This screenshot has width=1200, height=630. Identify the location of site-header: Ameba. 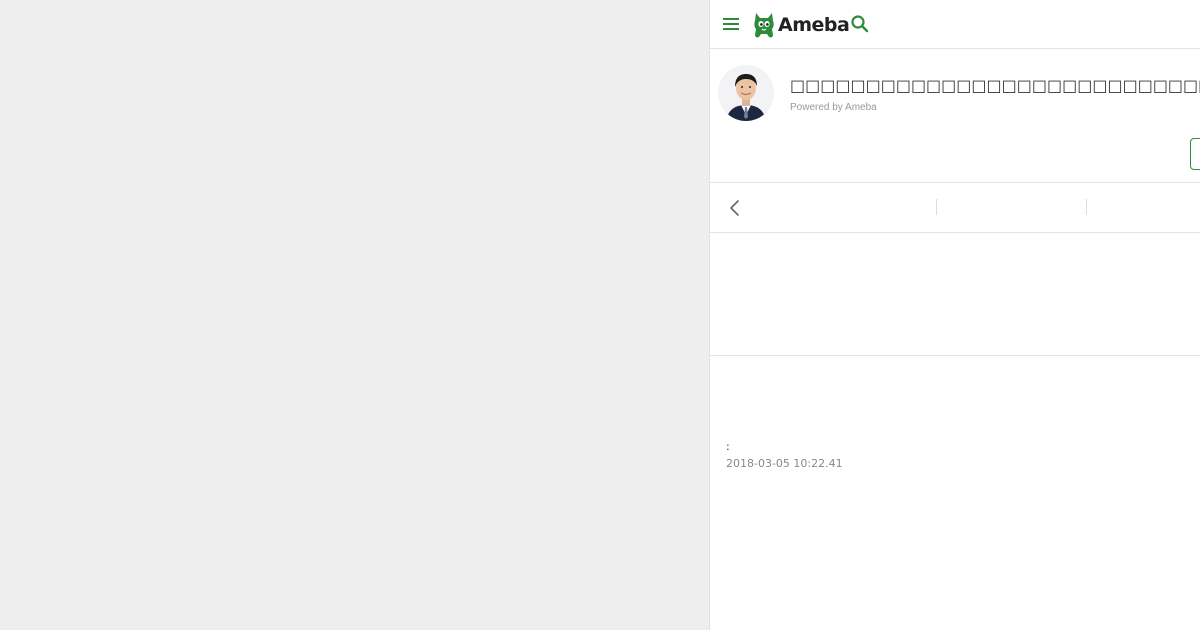
(955, 24).